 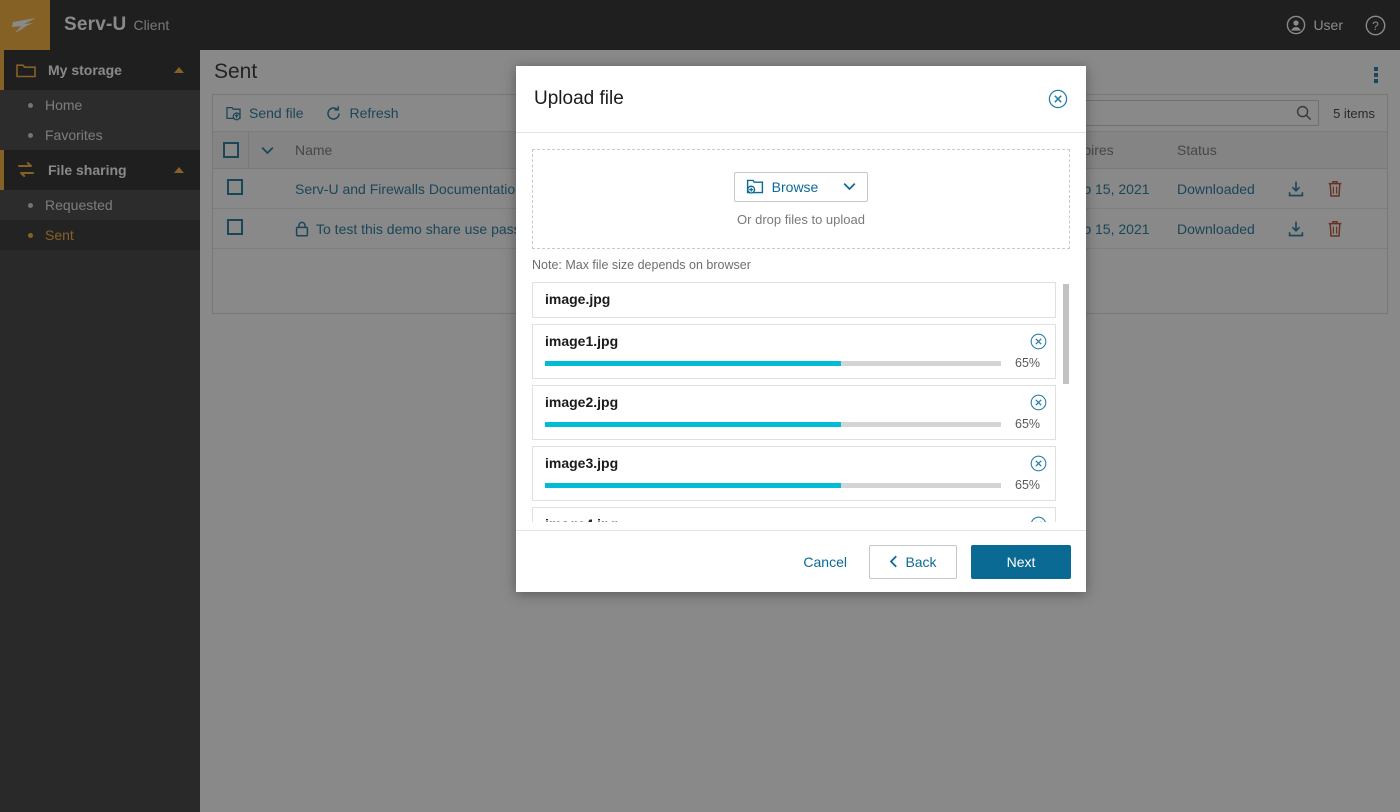 What do you see at coordinates (849, 186) in the screenshot?
I see `chevron-down-icon` at bounding box center [849, 186].